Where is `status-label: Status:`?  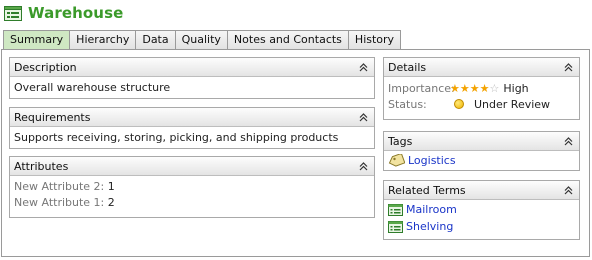
status-label: Status: is located at coordinates (407, 104).